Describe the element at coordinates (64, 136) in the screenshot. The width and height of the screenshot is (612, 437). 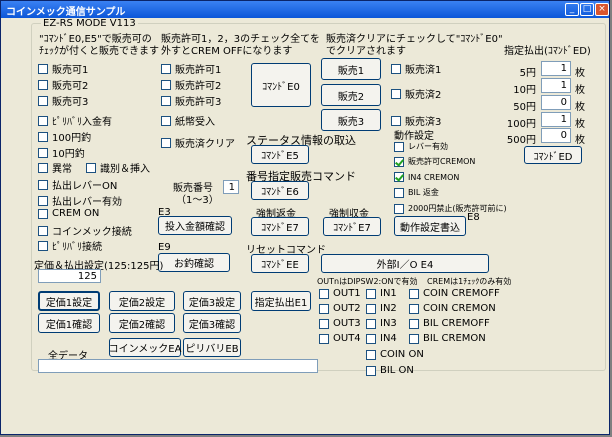
I see `status-100yen-change-checkbox: 100円釣` at that location.